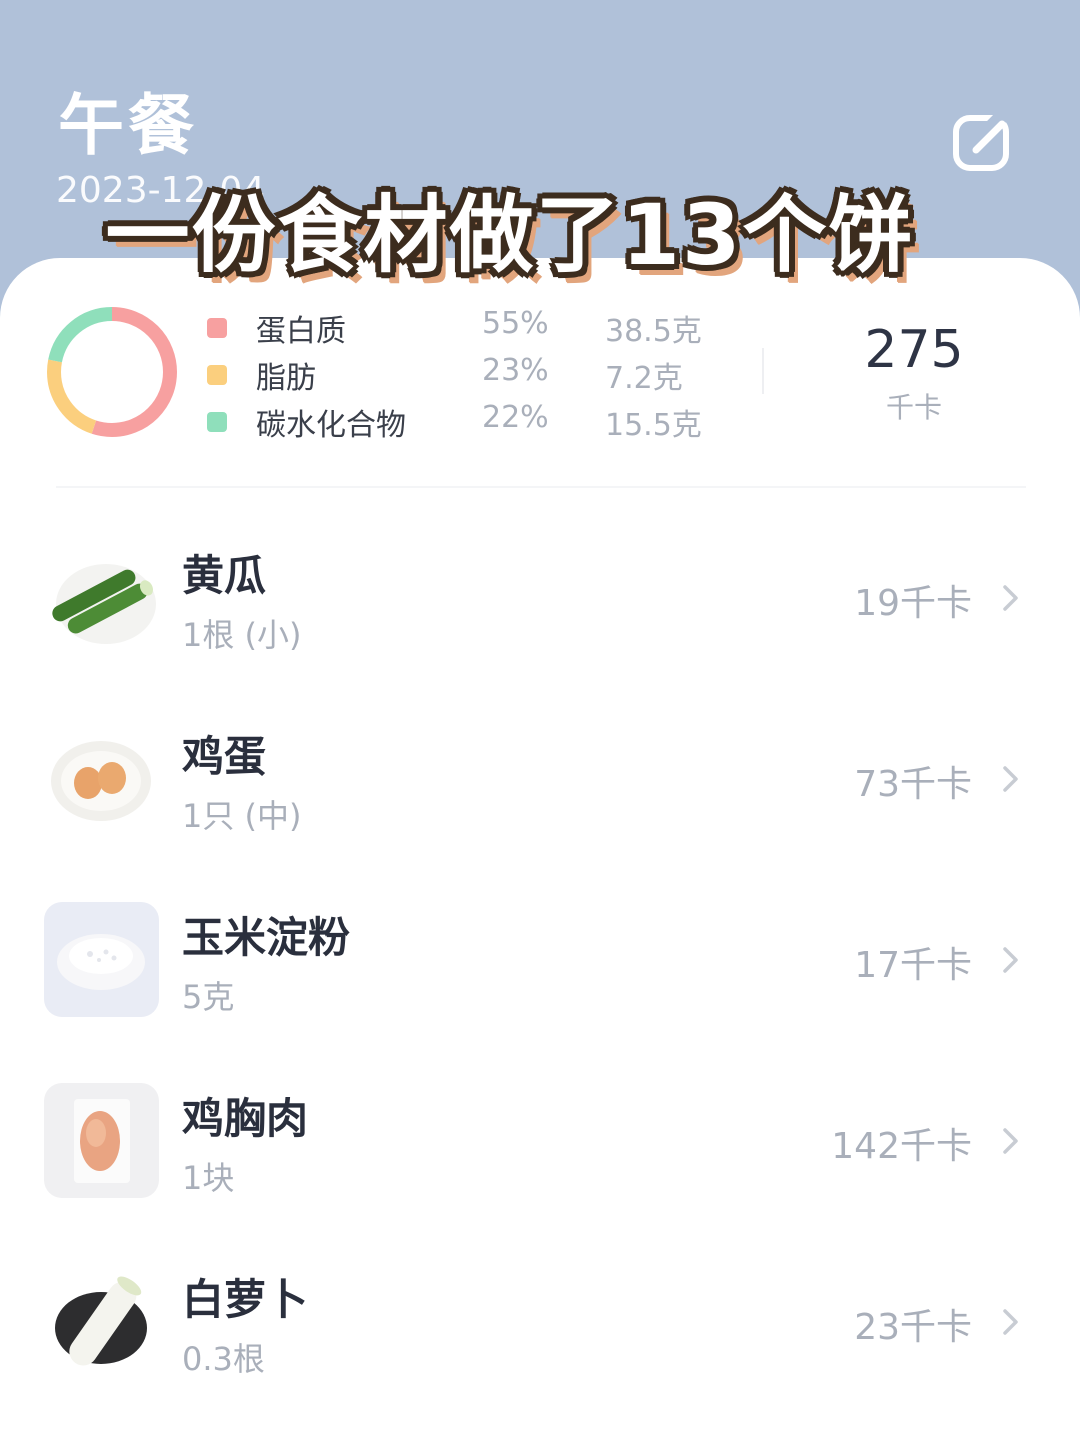 The image size is (1080, 1440). Describe the element at coordinates (515, 417) in the screenshot. I see `macro-percent: 22%` at that location.